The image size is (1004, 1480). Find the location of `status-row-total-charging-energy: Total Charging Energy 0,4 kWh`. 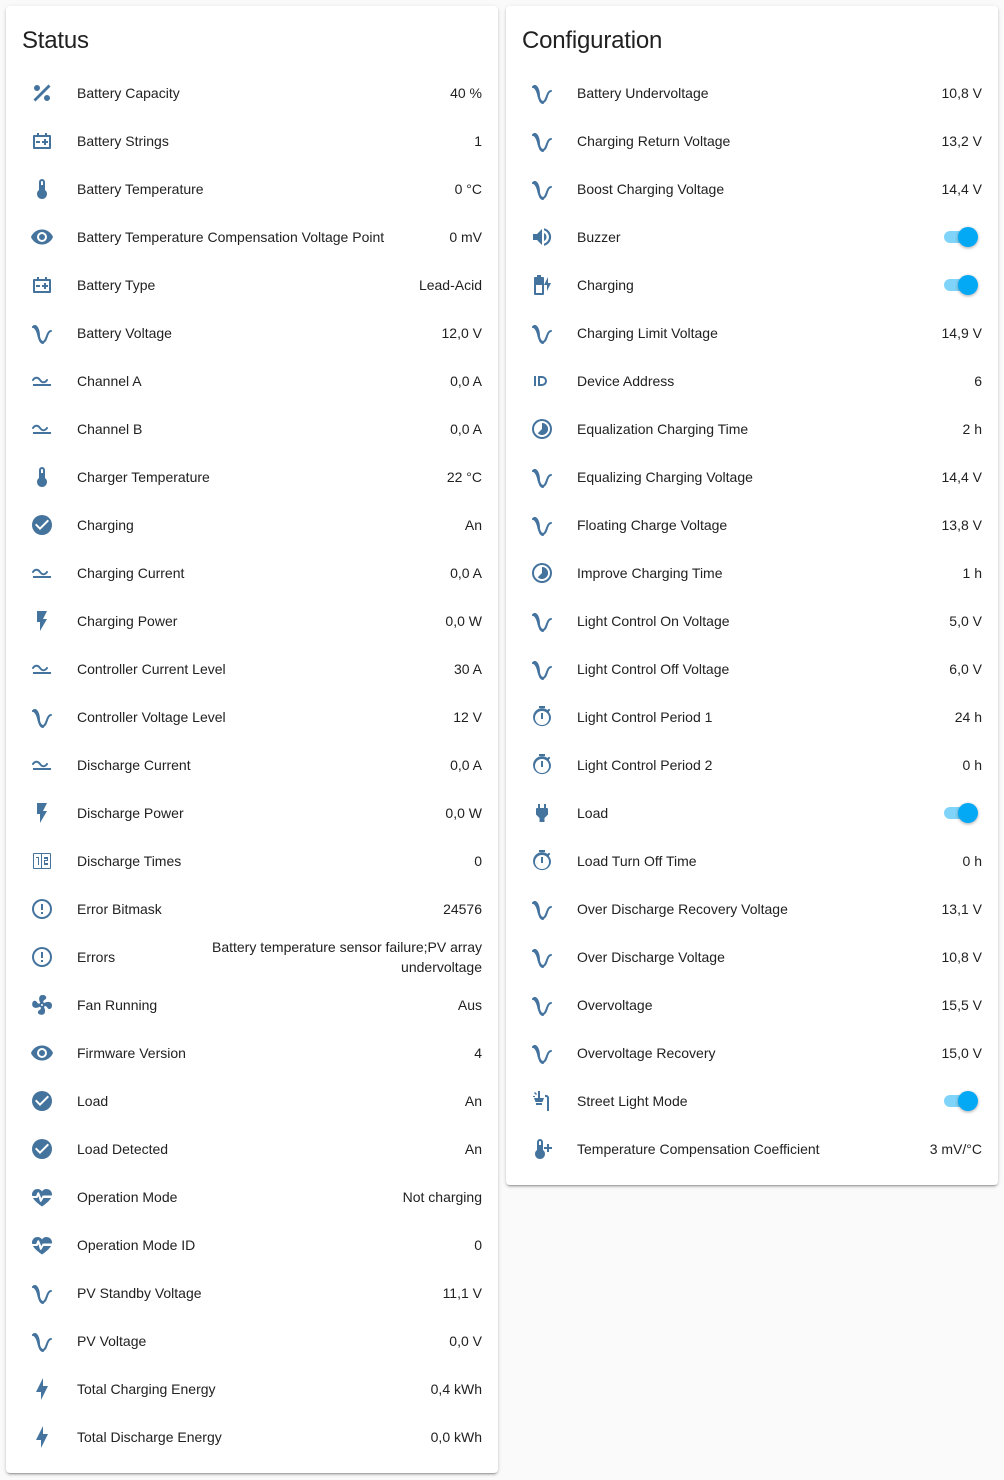

status-row-total-charging-energy: Total Charging Energy 0,4 kWh is located at coordinates (252, 1389).